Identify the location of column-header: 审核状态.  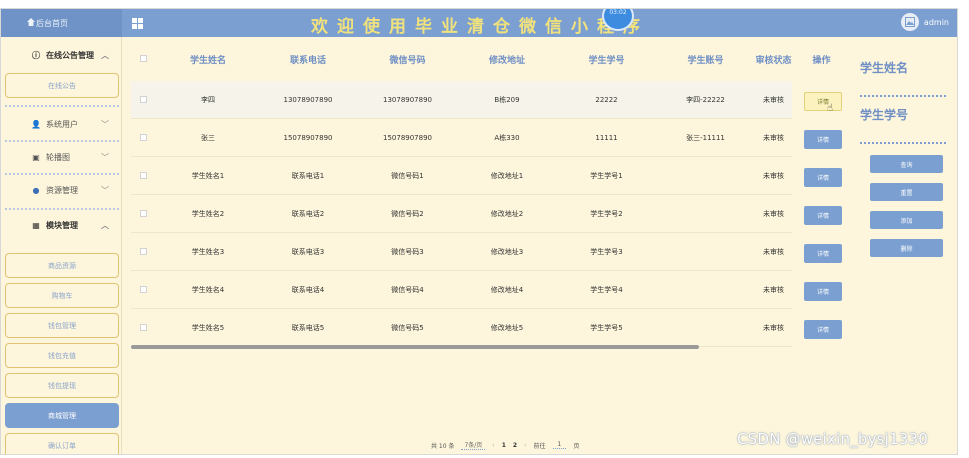
(773, 59).